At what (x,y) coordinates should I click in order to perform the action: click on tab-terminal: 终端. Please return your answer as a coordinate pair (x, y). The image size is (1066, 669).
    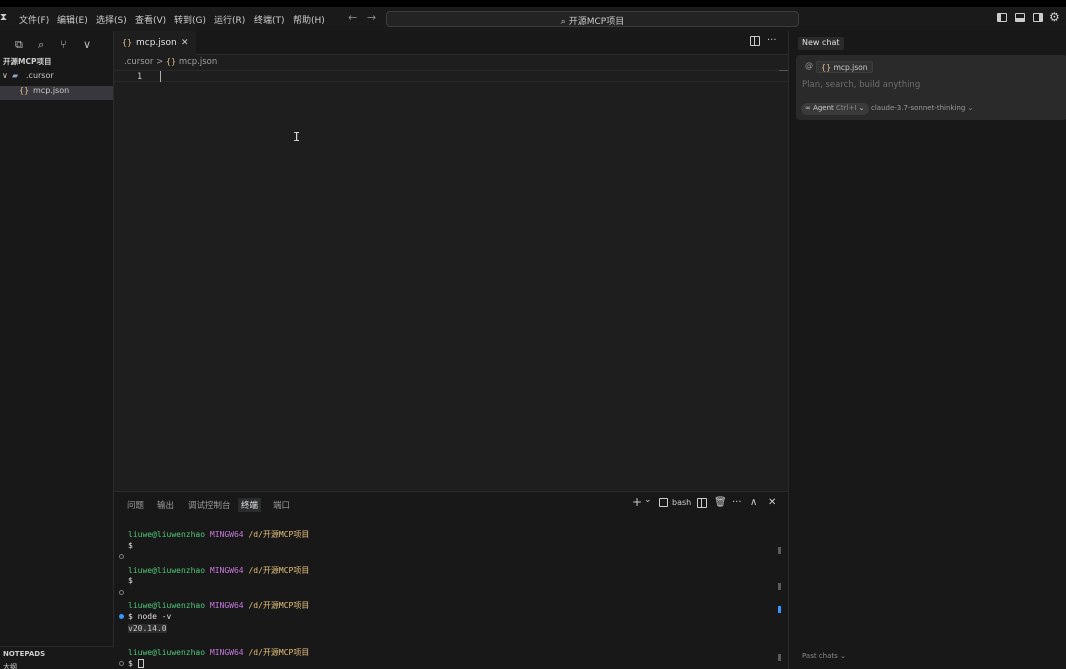
    Looking at the image, I should click on (250, 505).